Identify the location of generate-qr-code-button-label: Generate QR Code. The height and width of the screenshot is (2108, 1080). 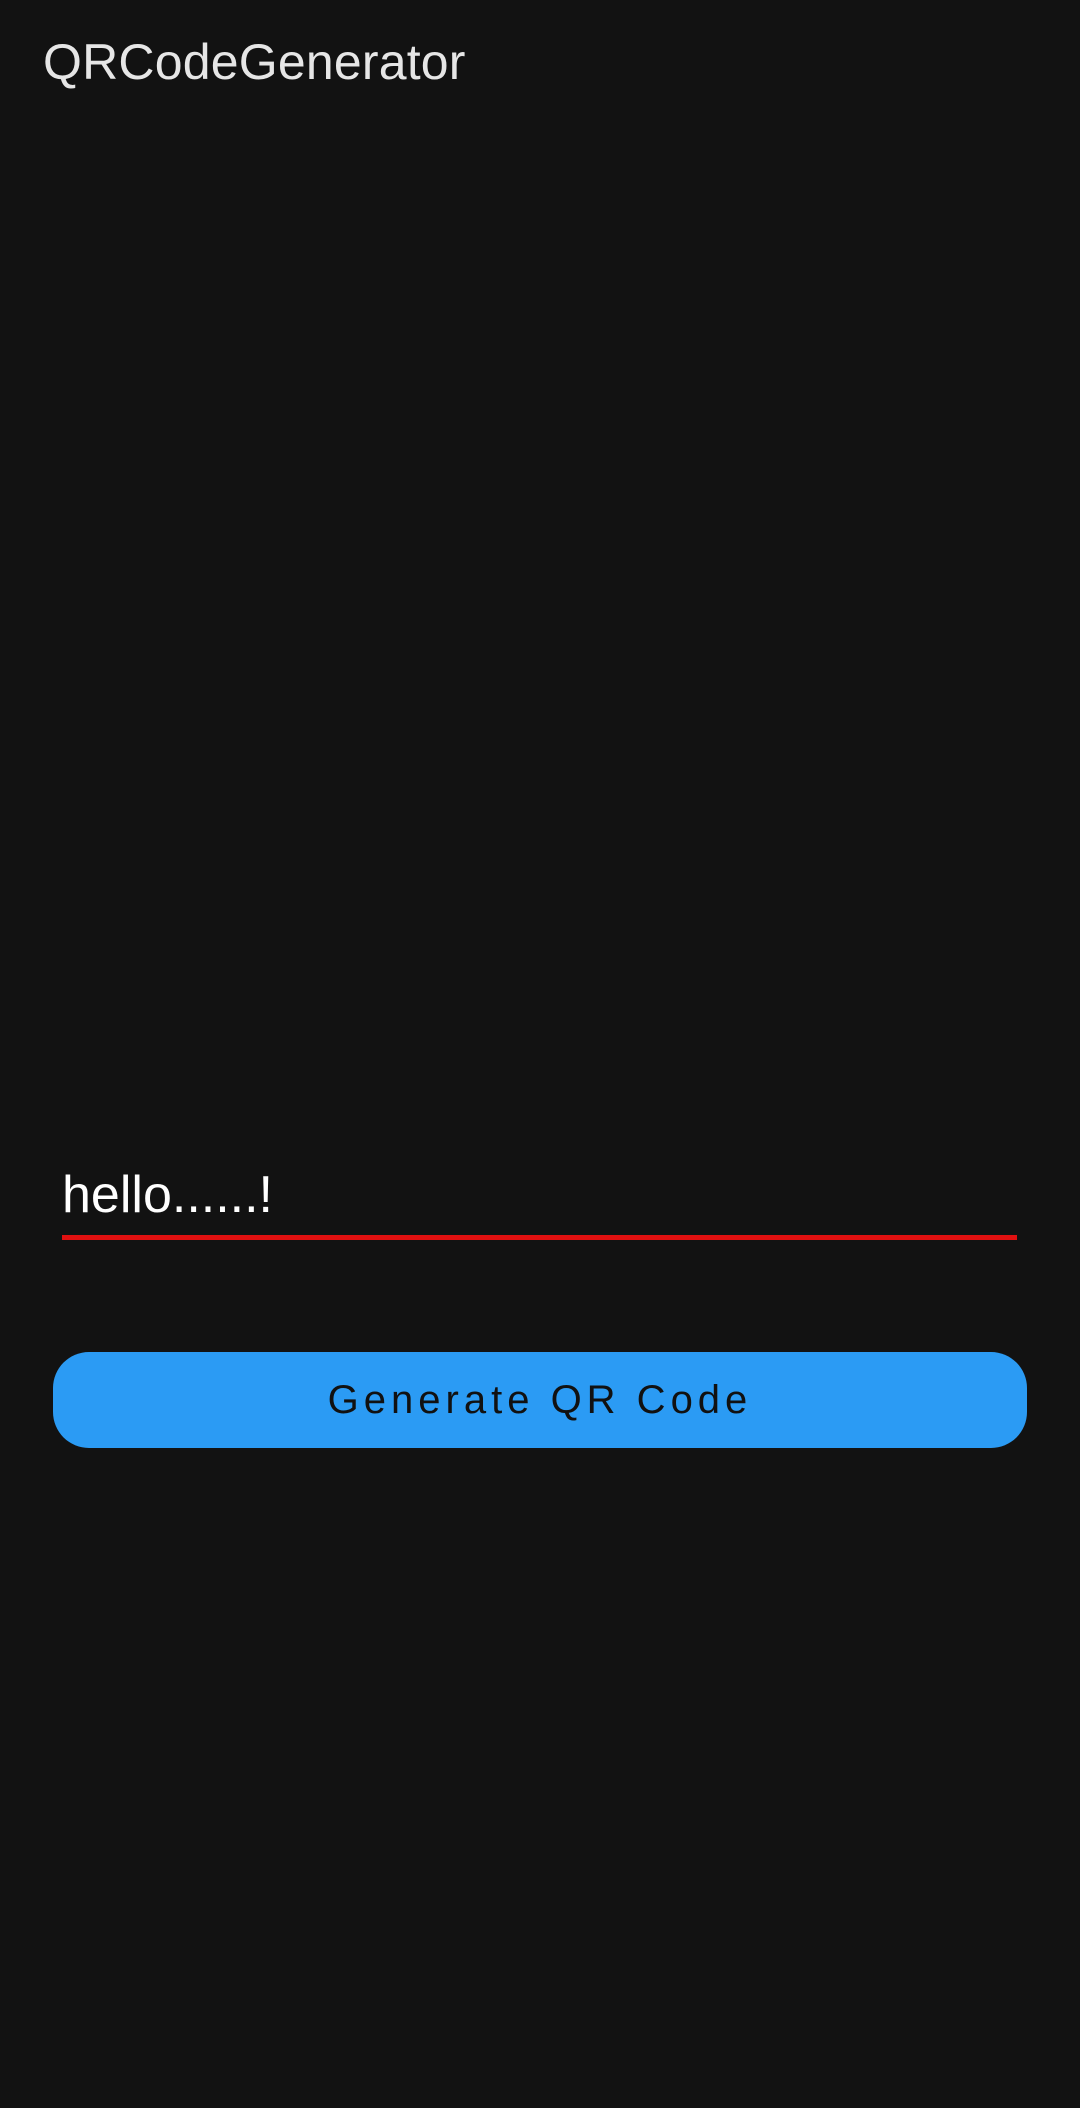
(540, 1399).